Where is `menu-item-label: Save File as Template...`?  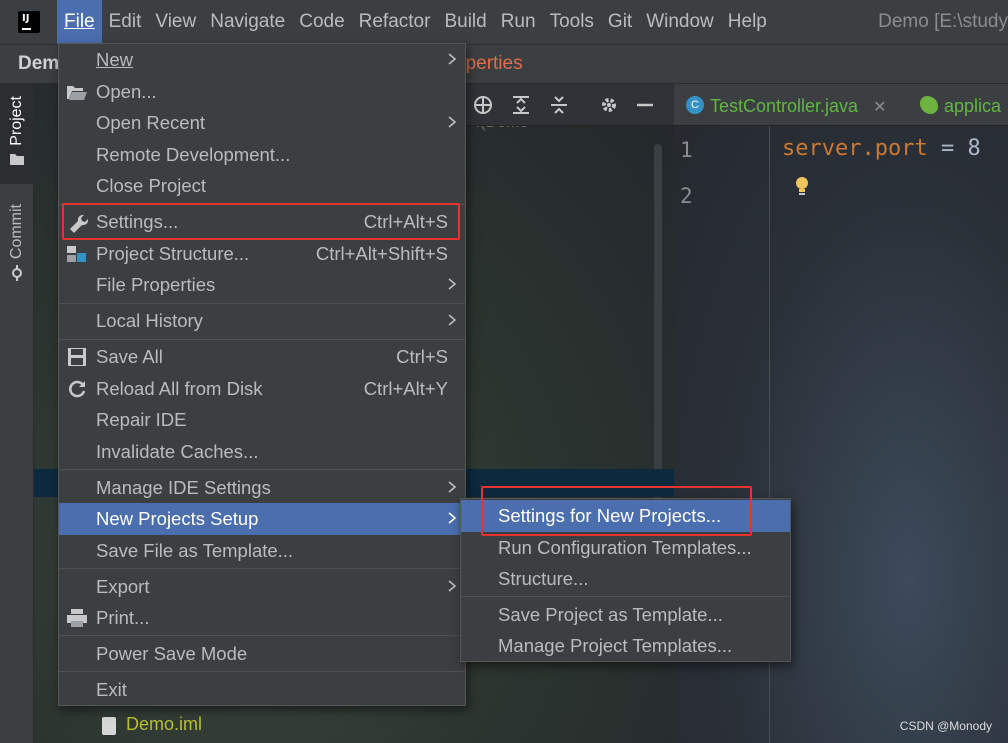 menu-item-label: Save File as Template... is located at coordinates (195, 550).